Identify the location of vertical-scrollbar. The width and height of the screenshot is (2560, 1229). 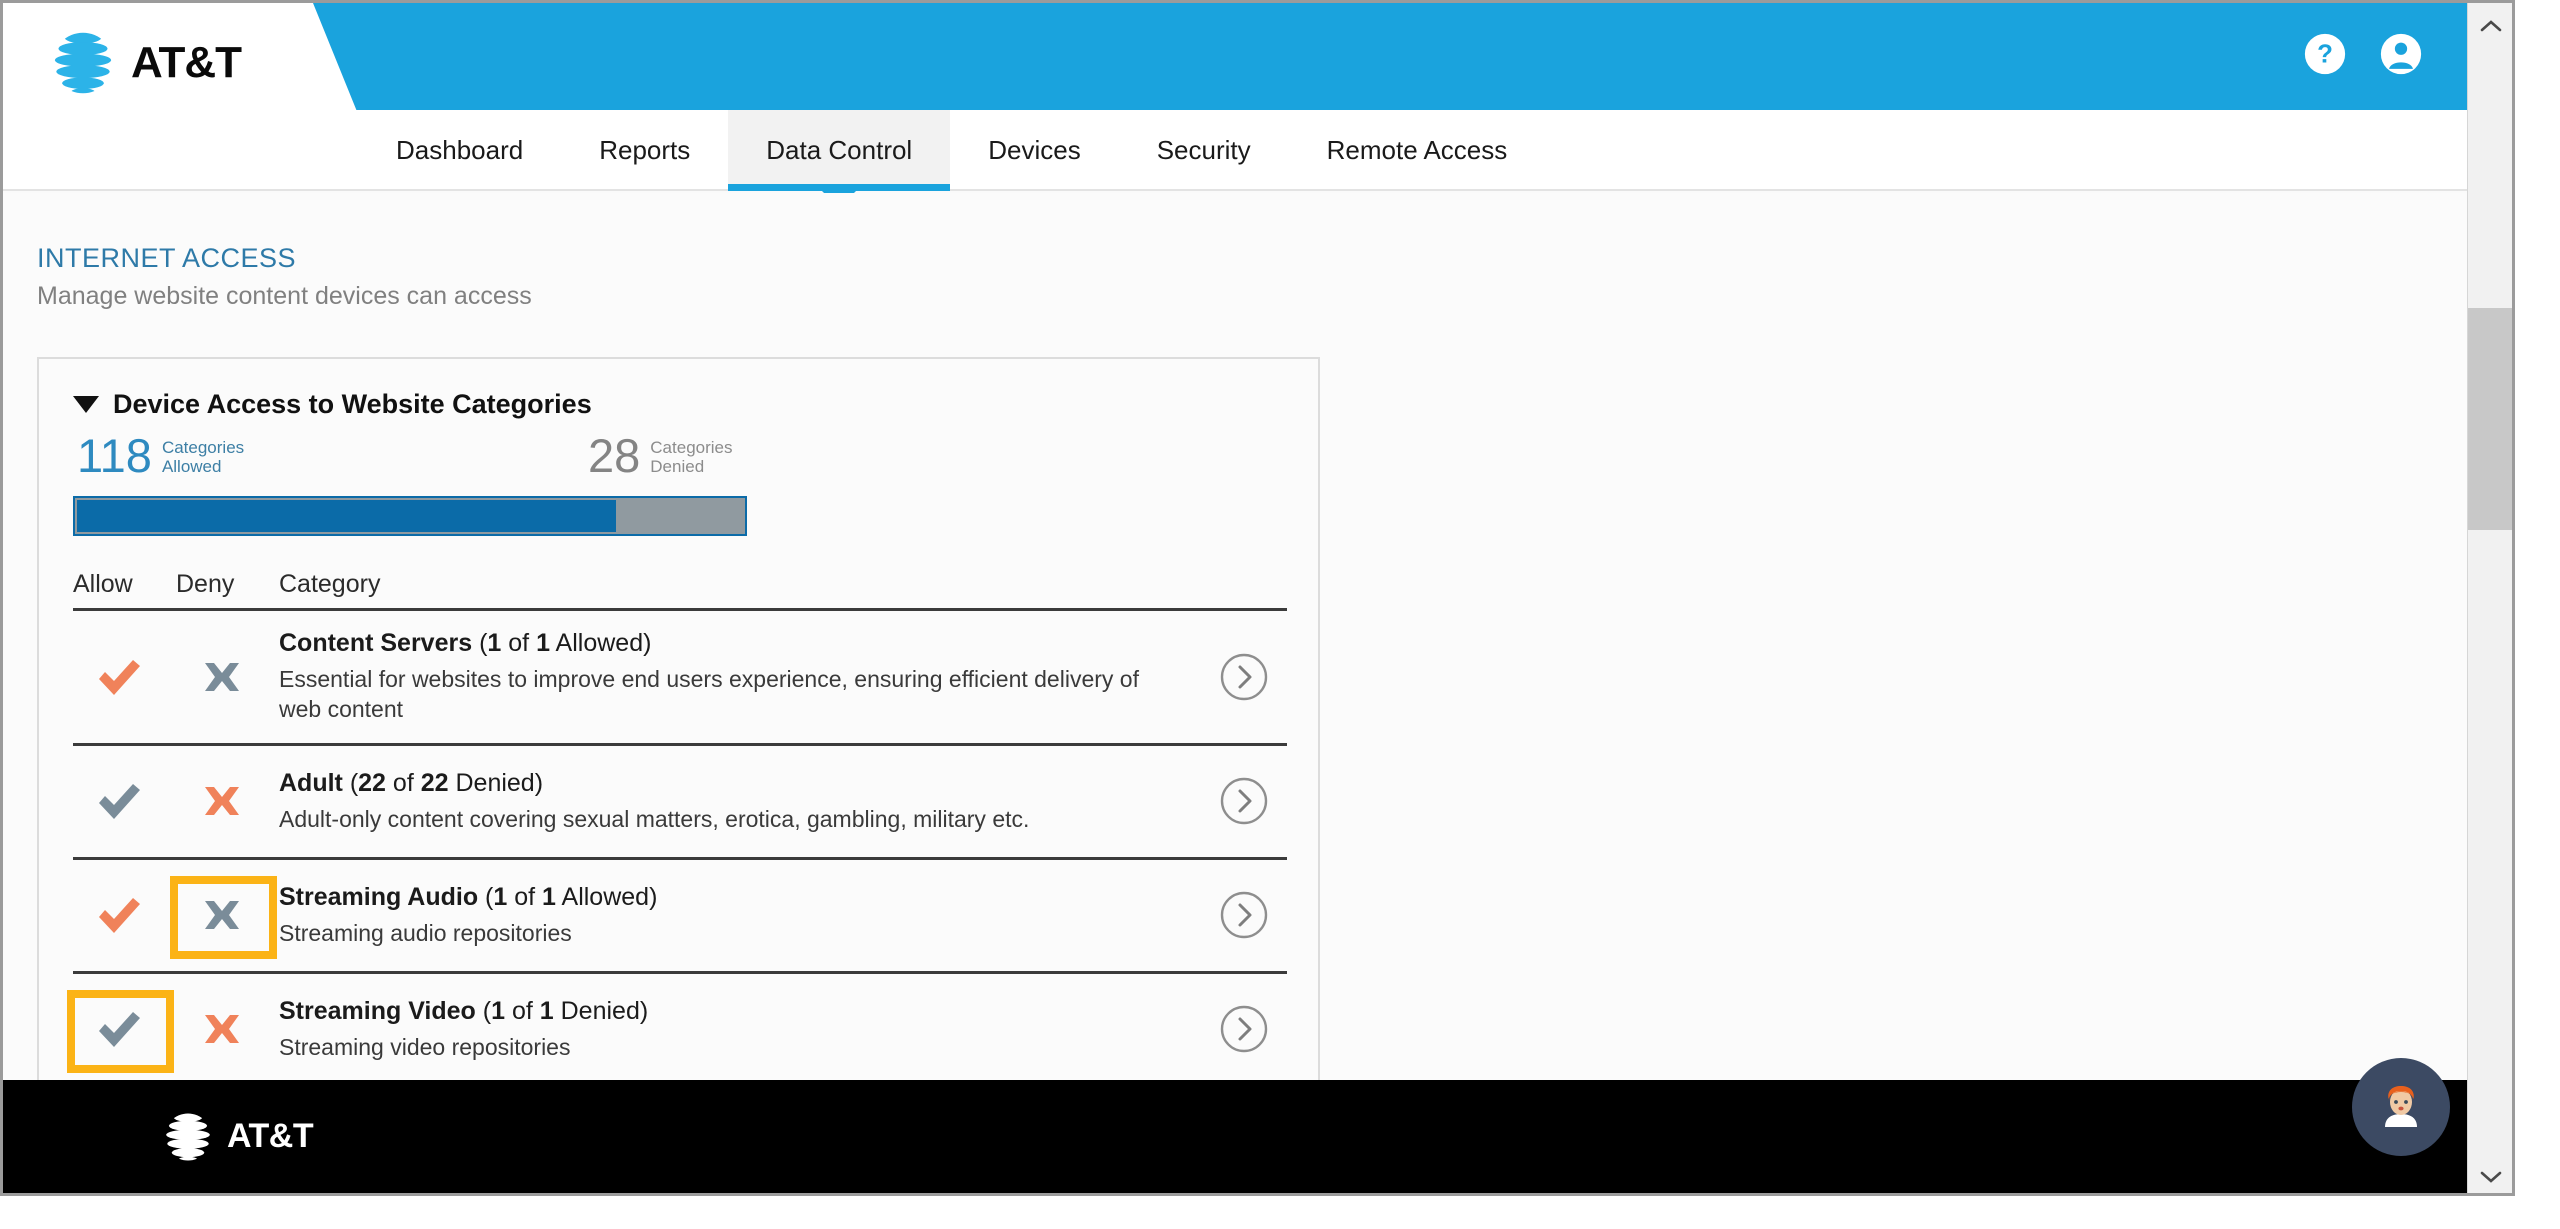
(2489, 598).